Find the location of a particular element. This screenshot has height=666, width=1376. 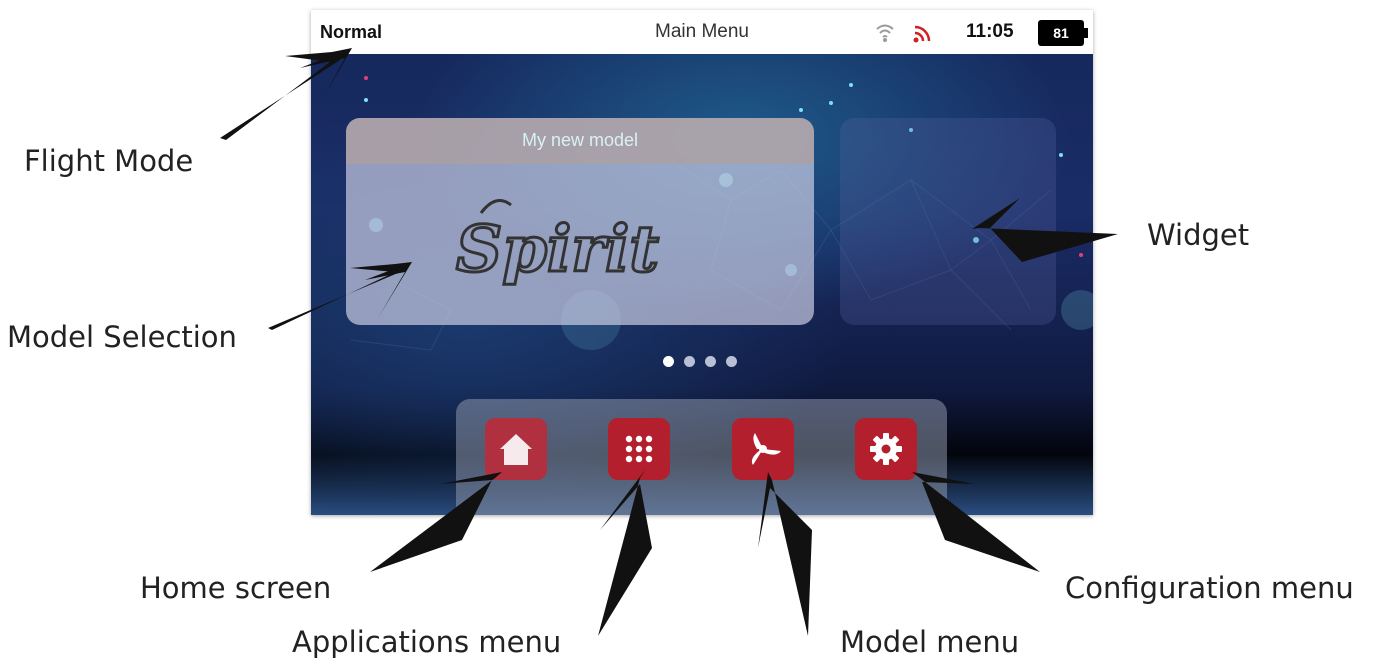

widget-annotation: Widget is located at coordinates (1198, 235).